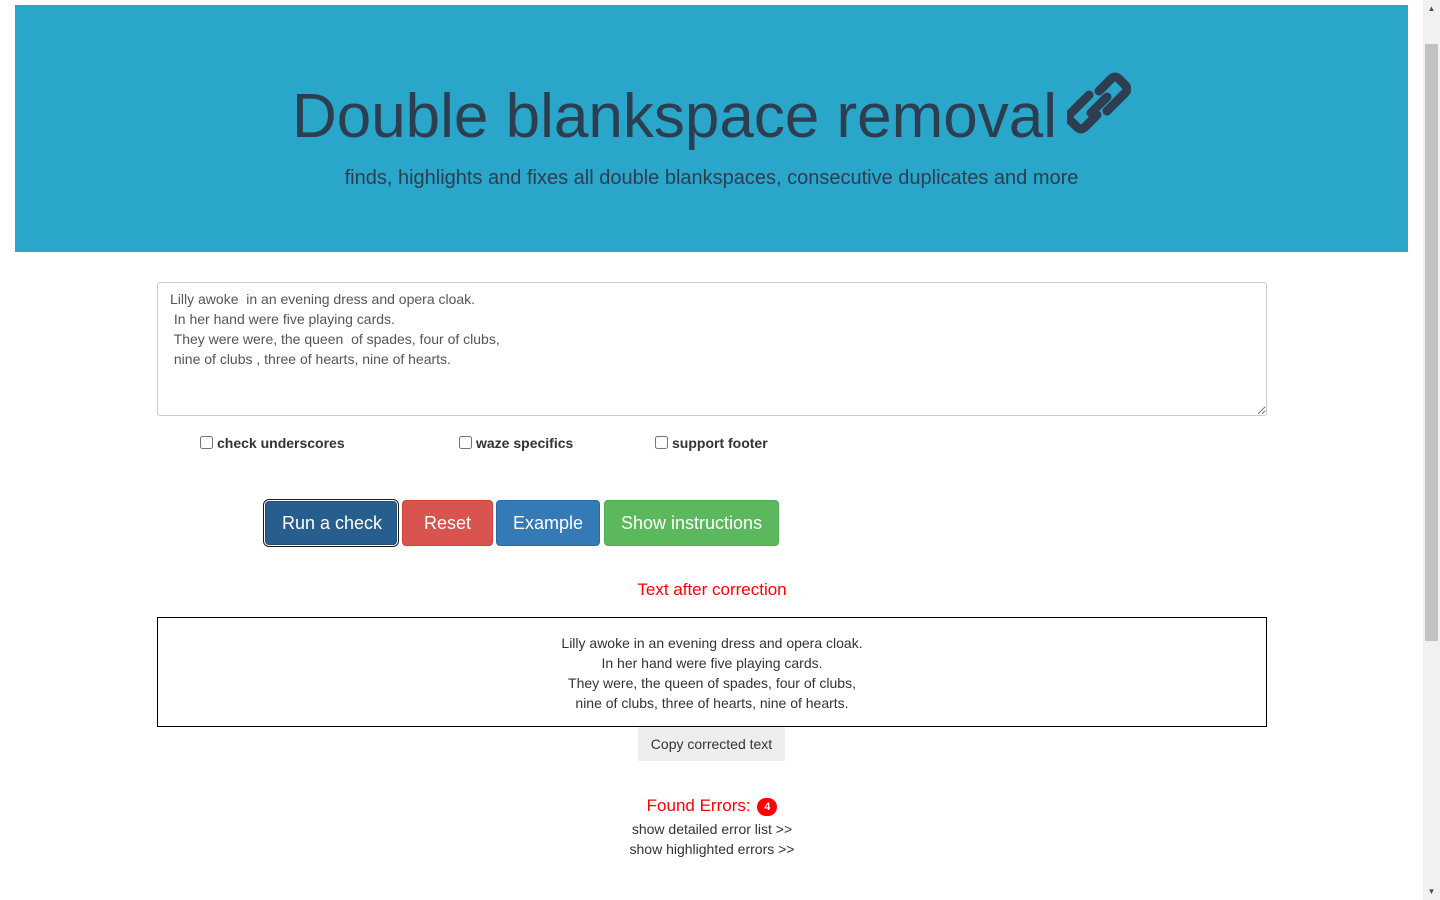  Describe the element at coordinates (548, 523) in the screenshot. I see `example-button: Example` at that location.